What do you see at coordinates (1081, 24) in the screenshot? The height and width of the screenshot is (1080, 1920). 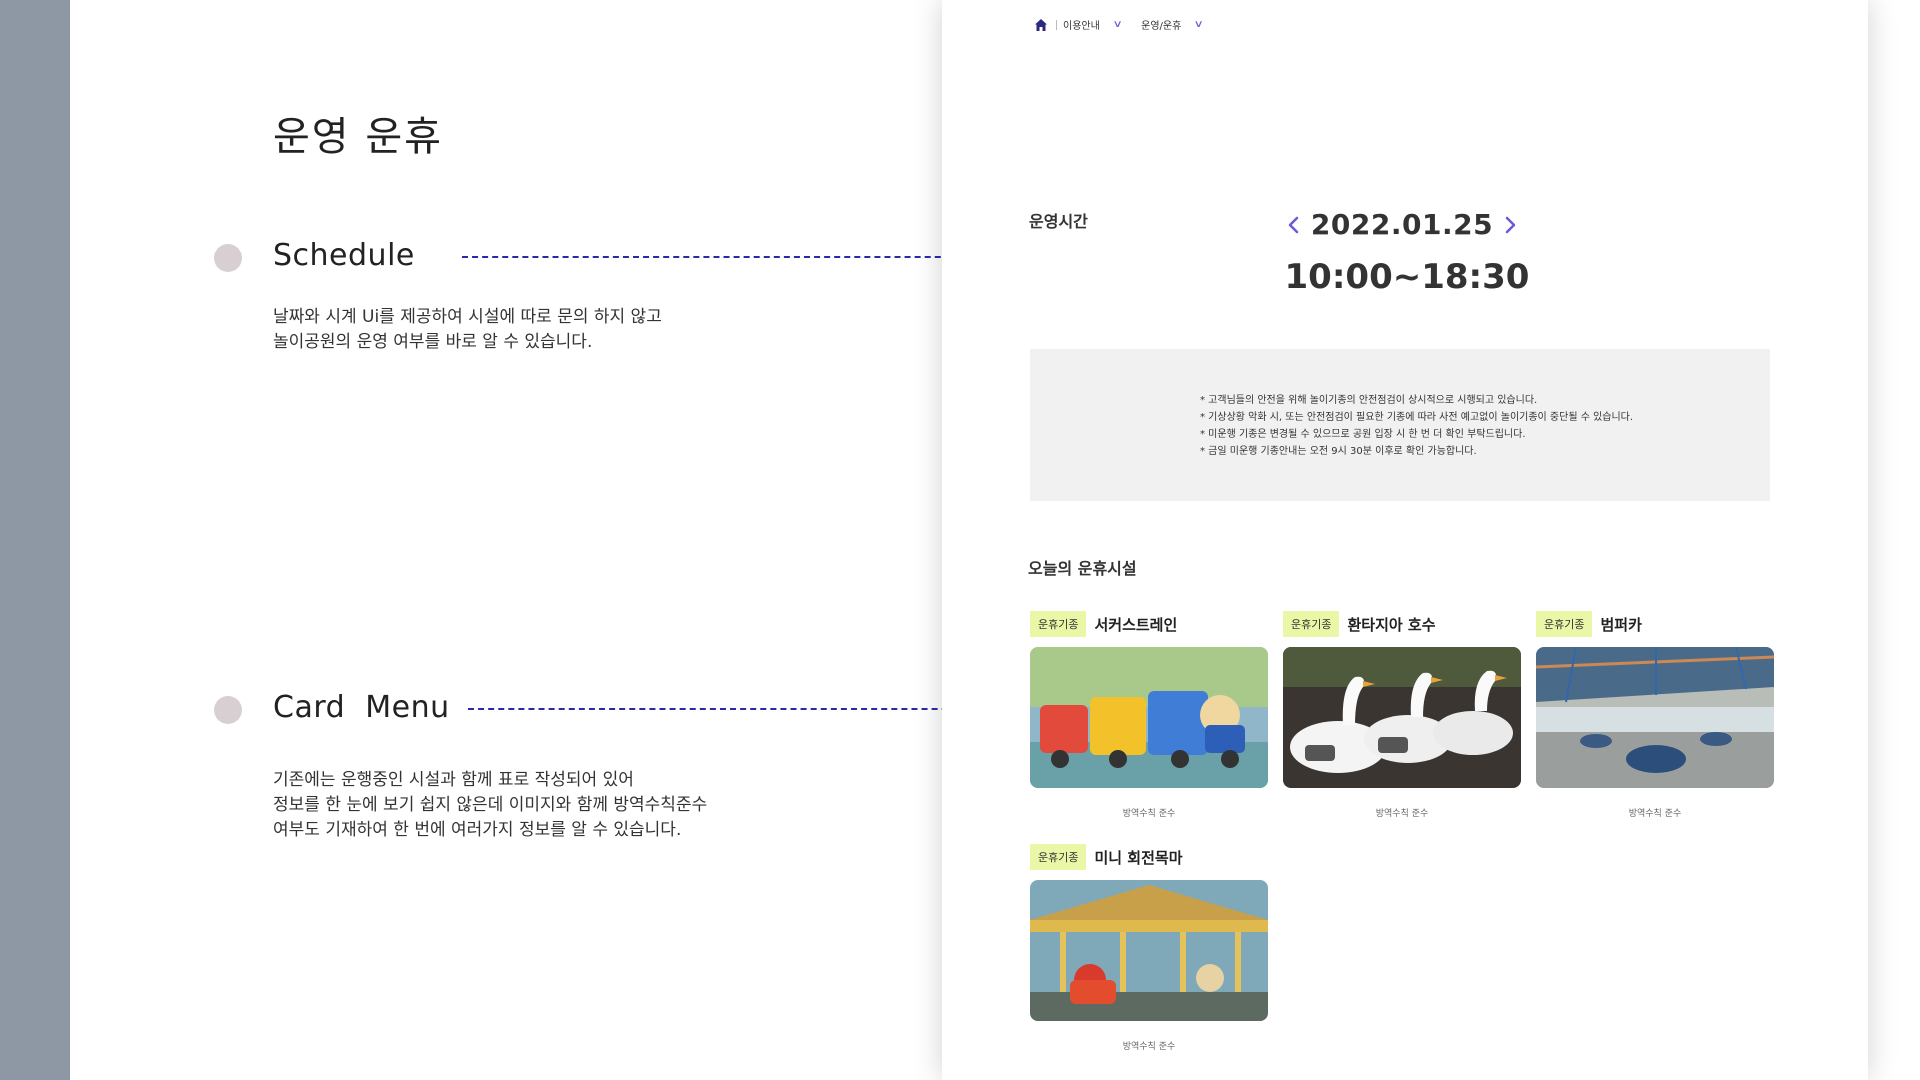 I see `breadcrumb-level1: 이용안내` at bounding box center [1081, 24].